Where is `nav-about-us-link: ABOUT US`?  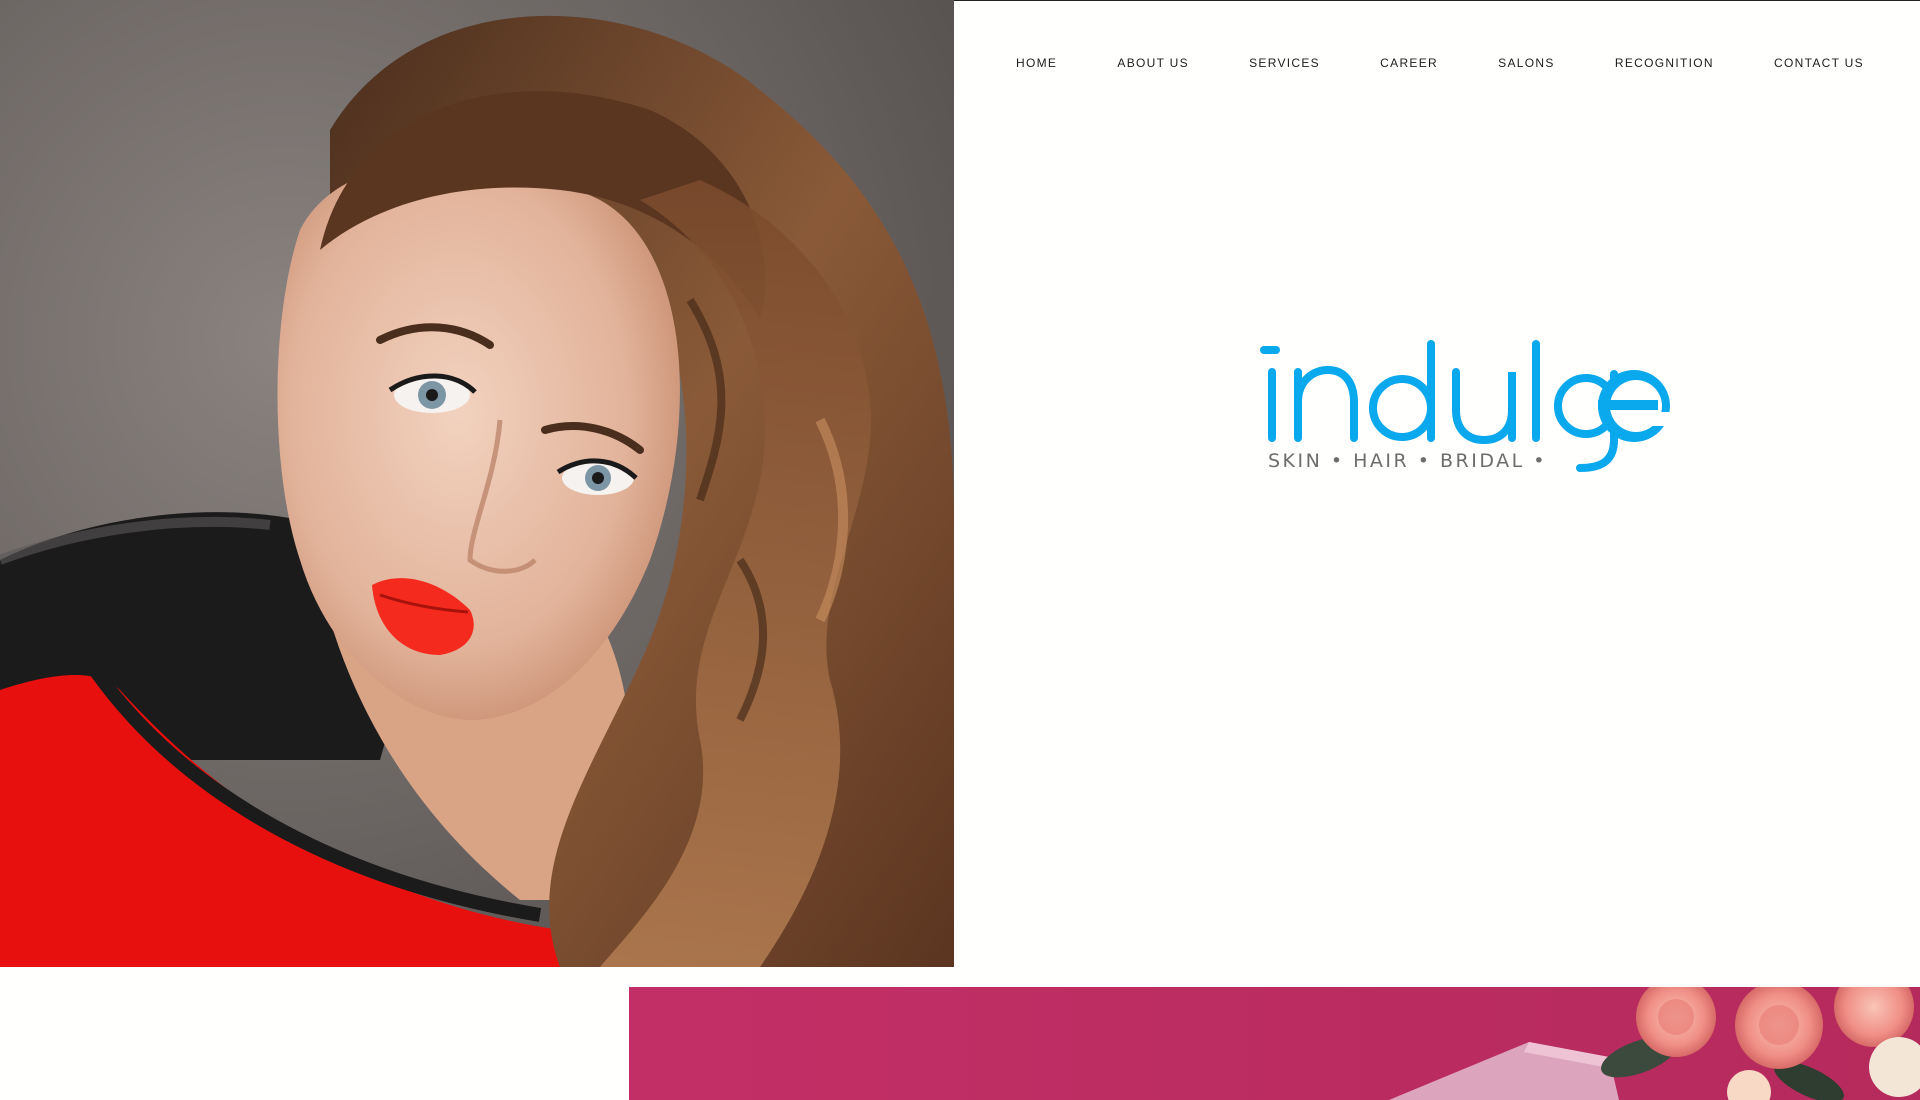
nav-about-us-link: ABOUT US is located at coordinates (1153, 63).